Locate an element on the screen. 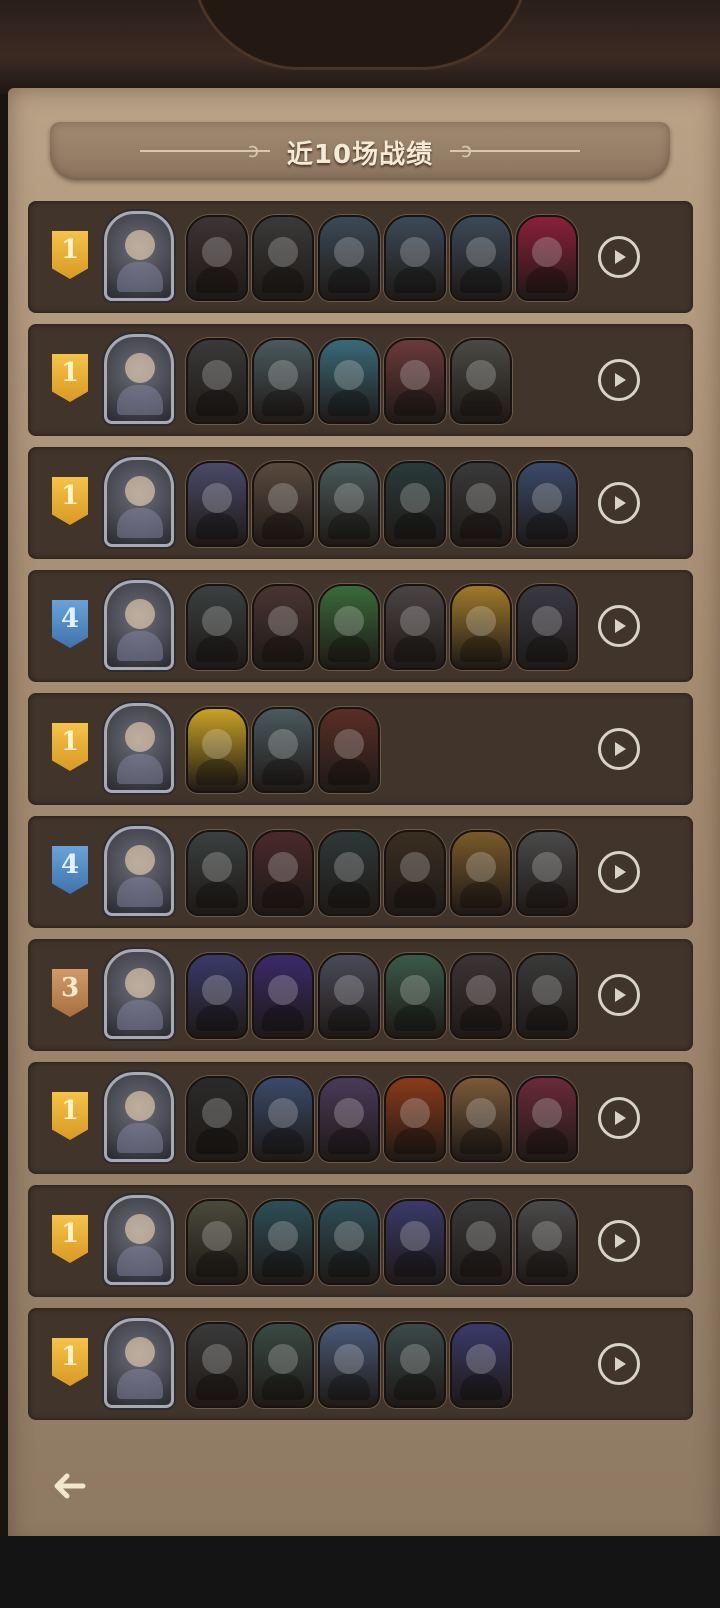 The height and width of the screenshot is (1608, 720). page-title: 近10场战绩 is located at coordinates (360, 155).